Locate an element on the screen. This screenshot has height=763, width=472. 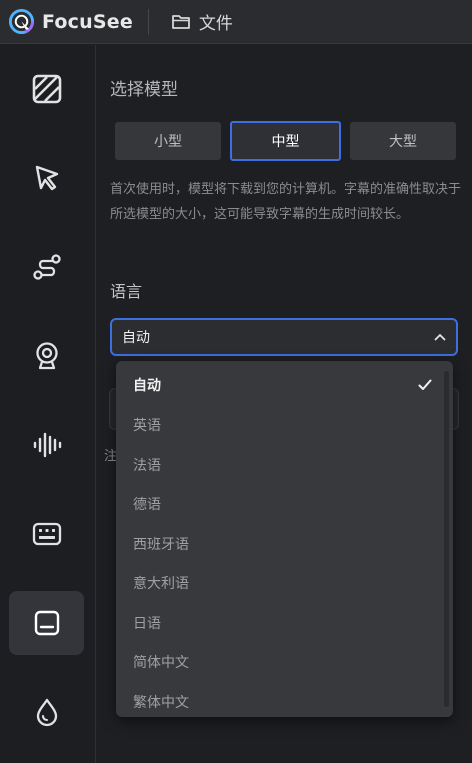
language-option-french: 法语 is located at coordinates (278, 465).